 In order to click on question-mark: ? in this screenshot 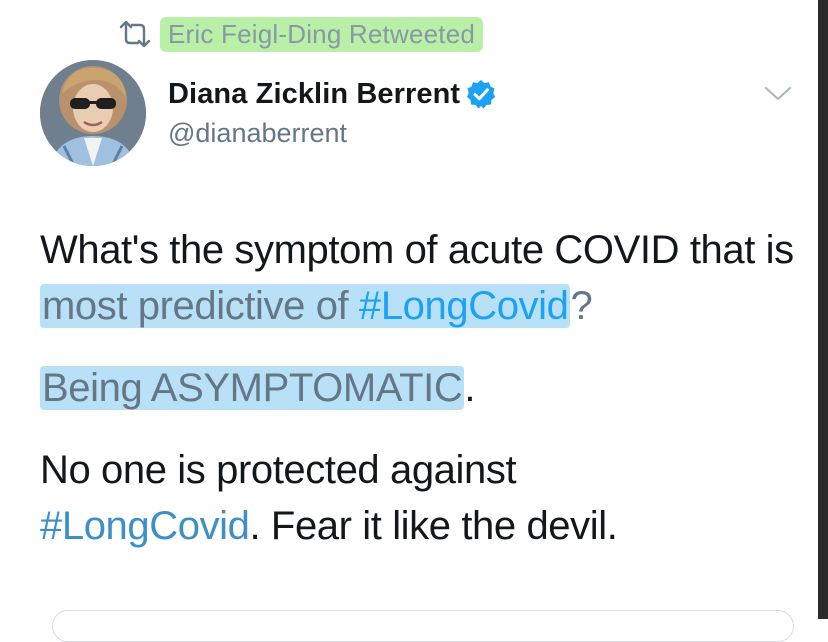, I will do `click(581, 306)`.